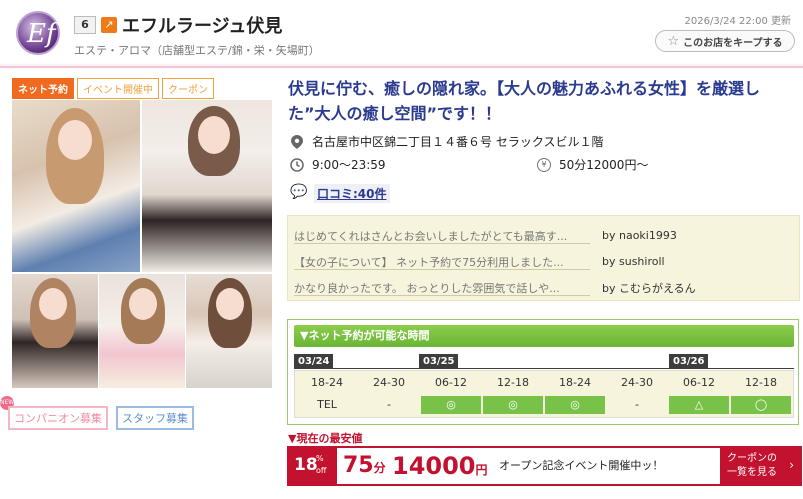 The height and width of the screenshot is (499, 803). Describe the element at coordinates (118, 88) in the screenshot. I see `tag-event: イベント開催中` at that location.